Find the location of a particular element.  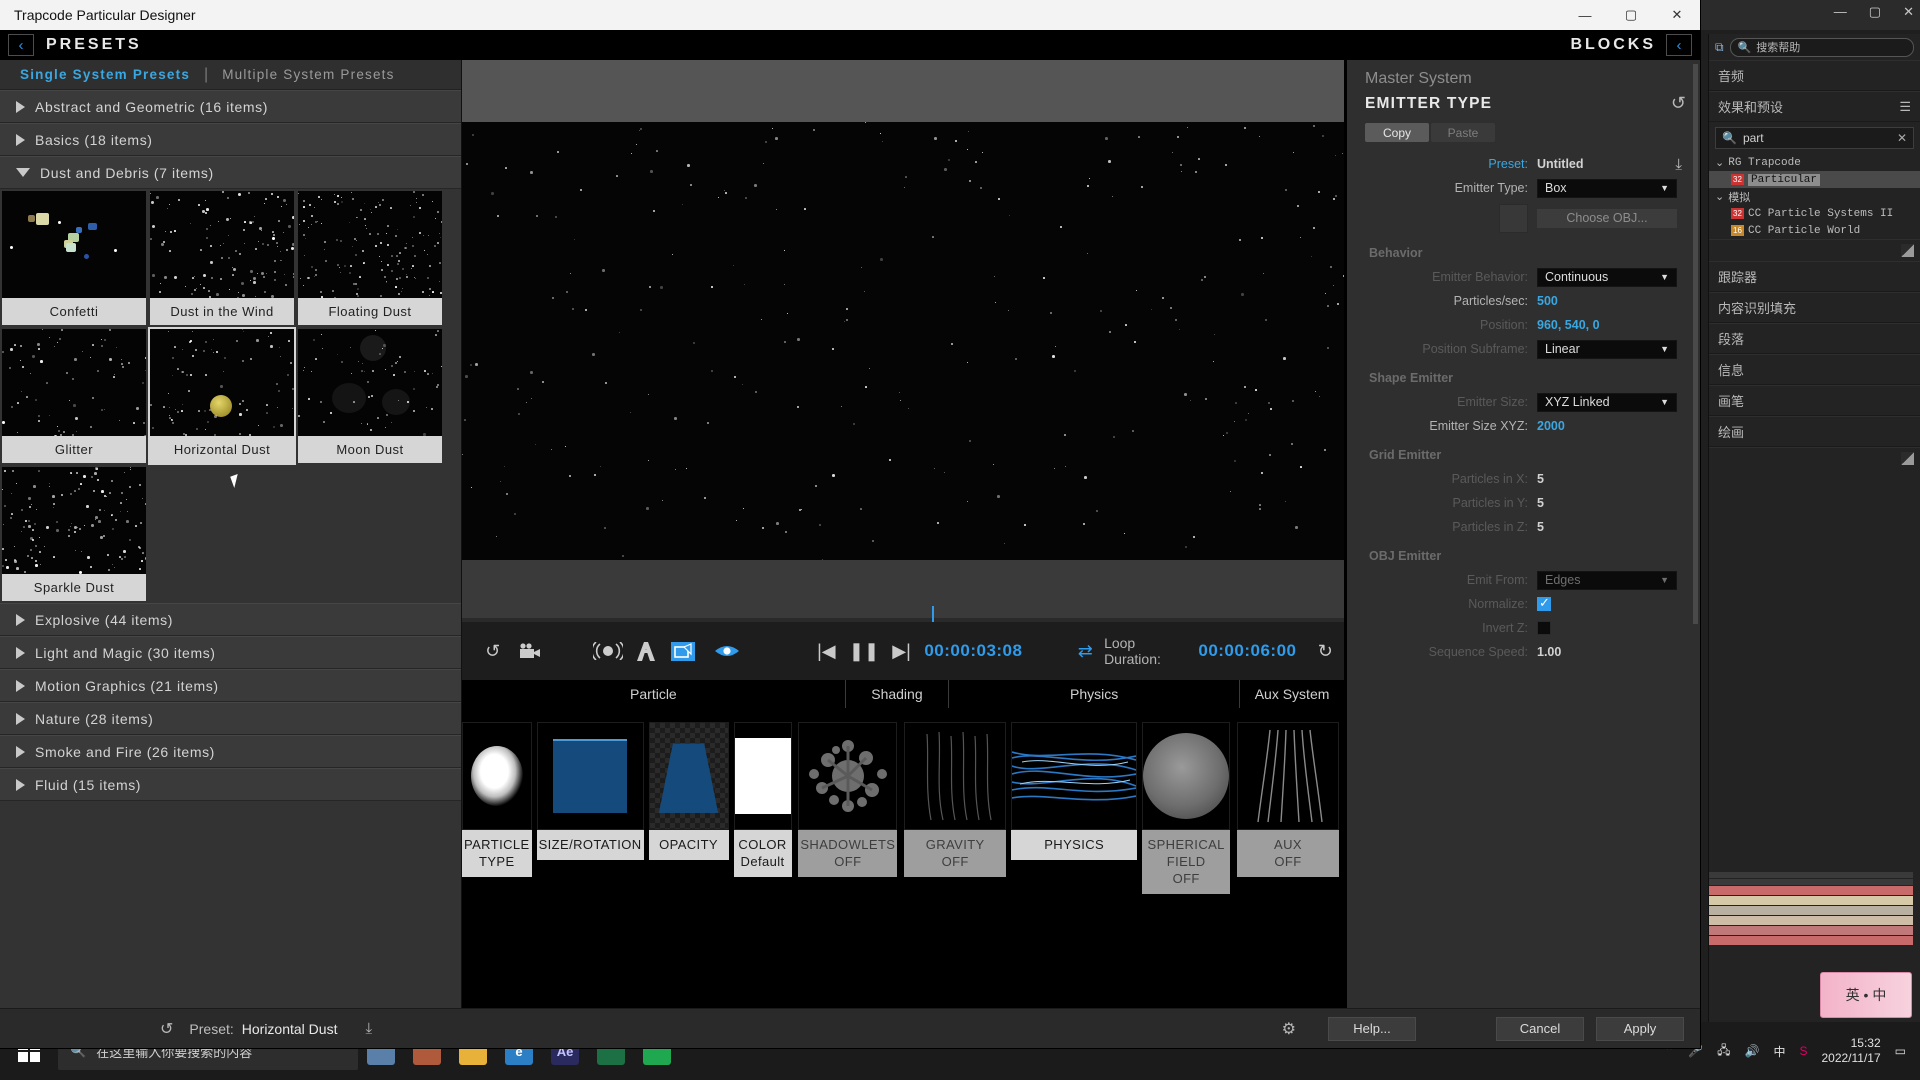

tab-multiple-system-presets: Multiple System Presets is located at coordinates (308, 74).